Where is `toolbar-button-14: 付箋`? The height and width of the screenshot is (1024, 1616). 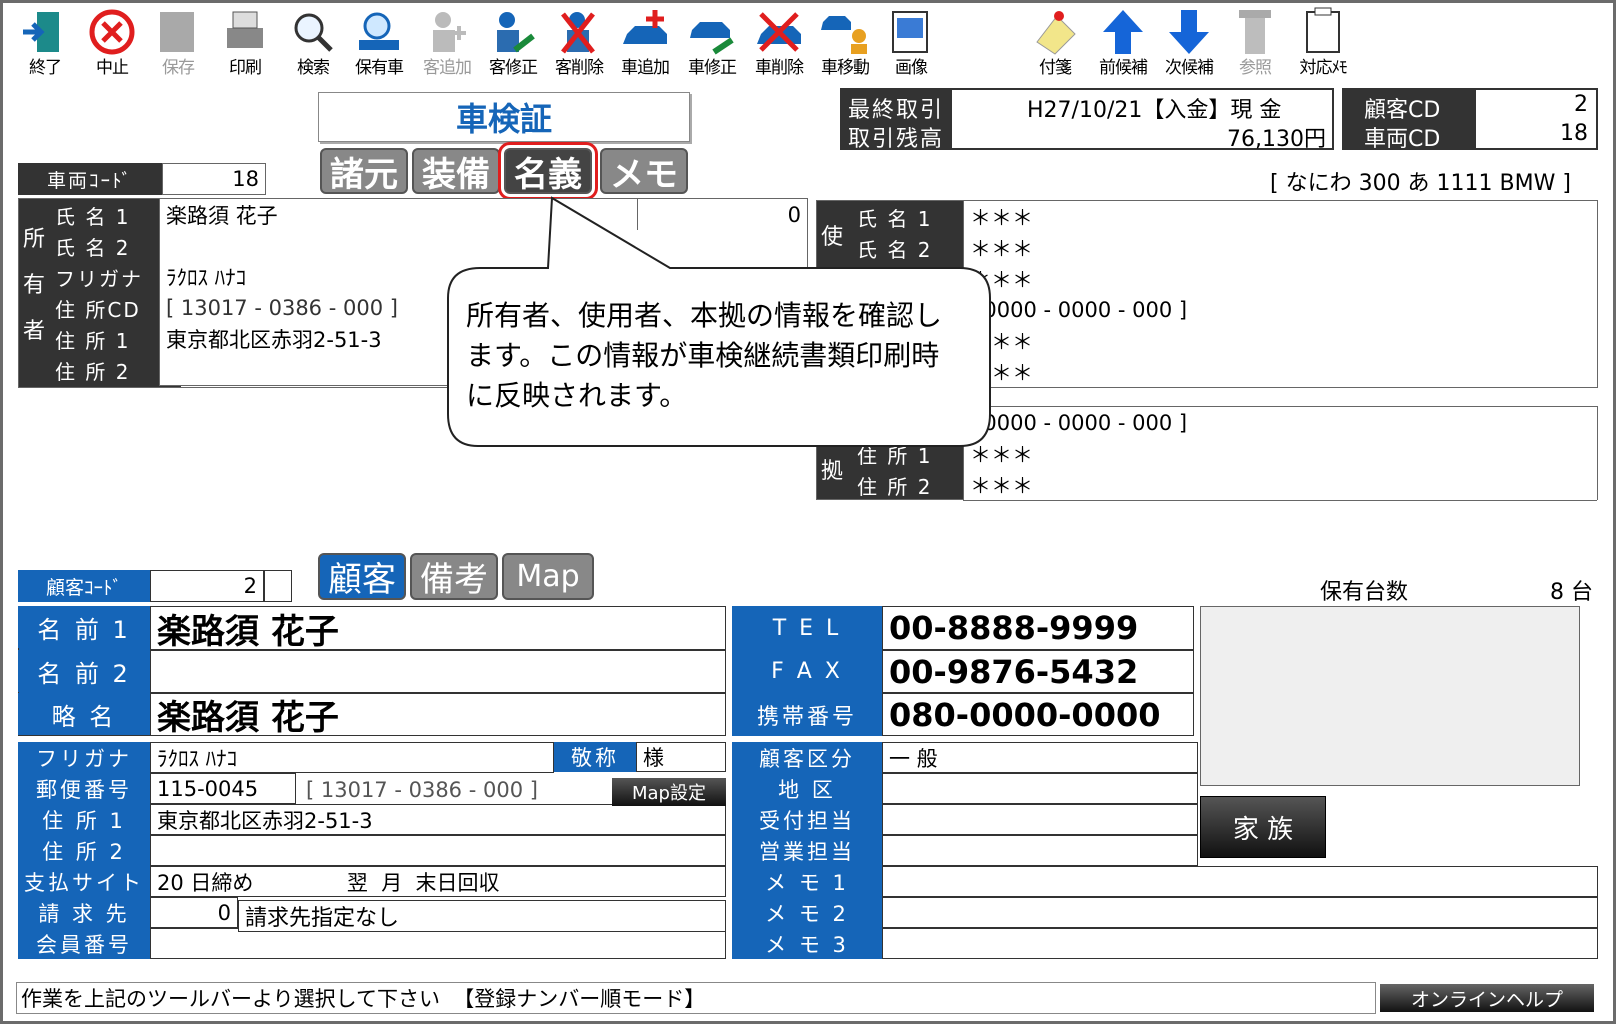 toolbar-button-14: 付箋 is located at coordinates (1055, 45).